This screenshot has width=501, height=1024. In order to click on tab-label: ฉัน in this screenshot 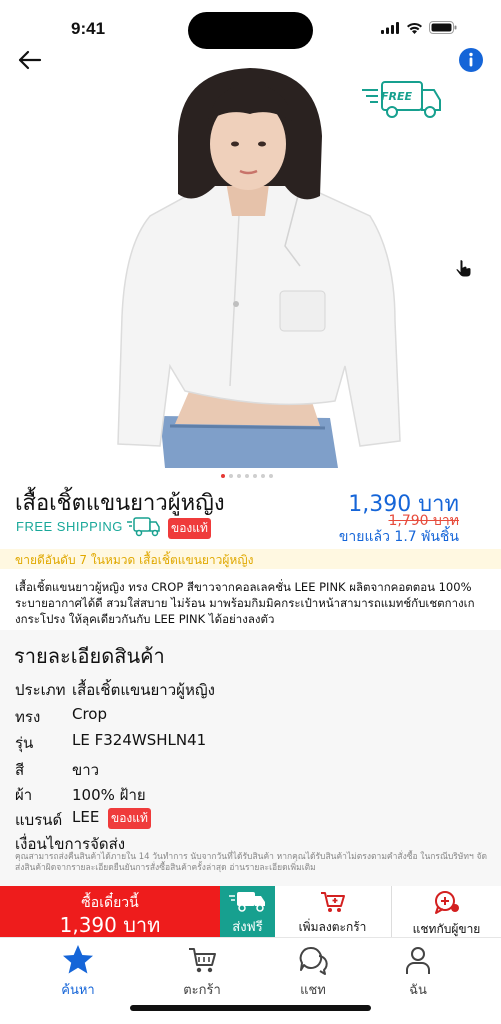, I will do `click(418, 990)`.